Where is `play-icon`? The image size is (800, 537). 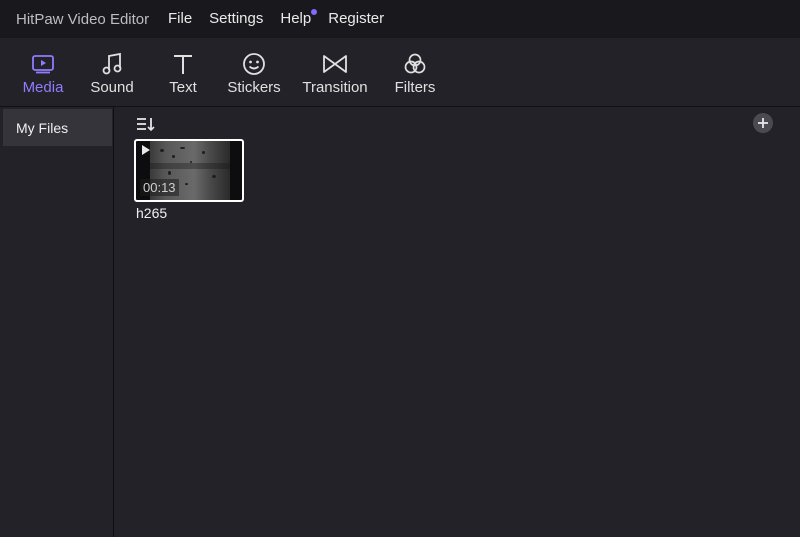
play-icon is located at coordinates (146, 150).